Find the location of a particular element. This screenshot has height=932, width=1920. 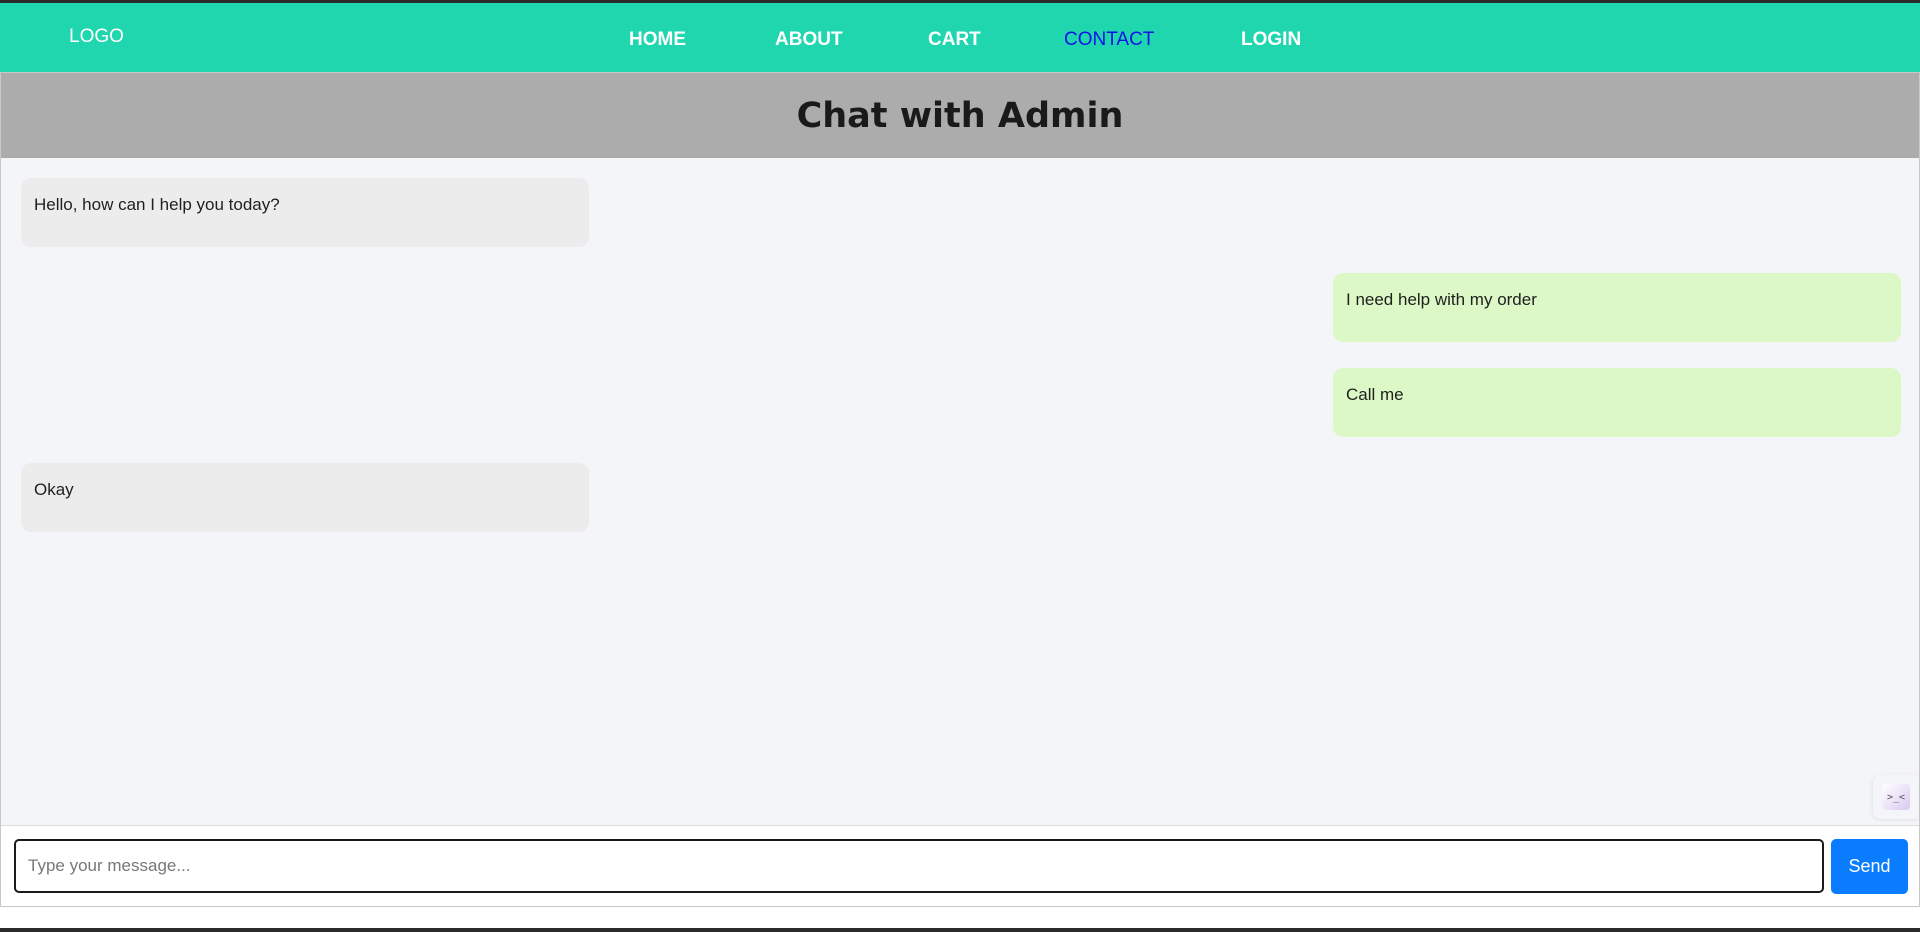

window-bottom-border is located at coordinates (960, 930).